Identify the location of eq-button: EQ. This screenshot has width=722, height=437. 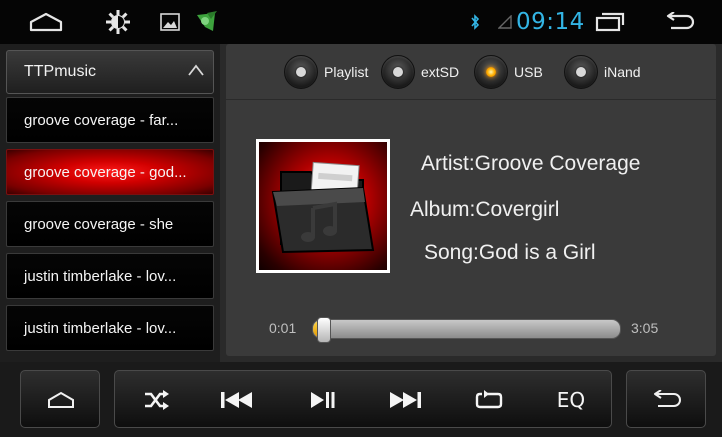
(571, 400).